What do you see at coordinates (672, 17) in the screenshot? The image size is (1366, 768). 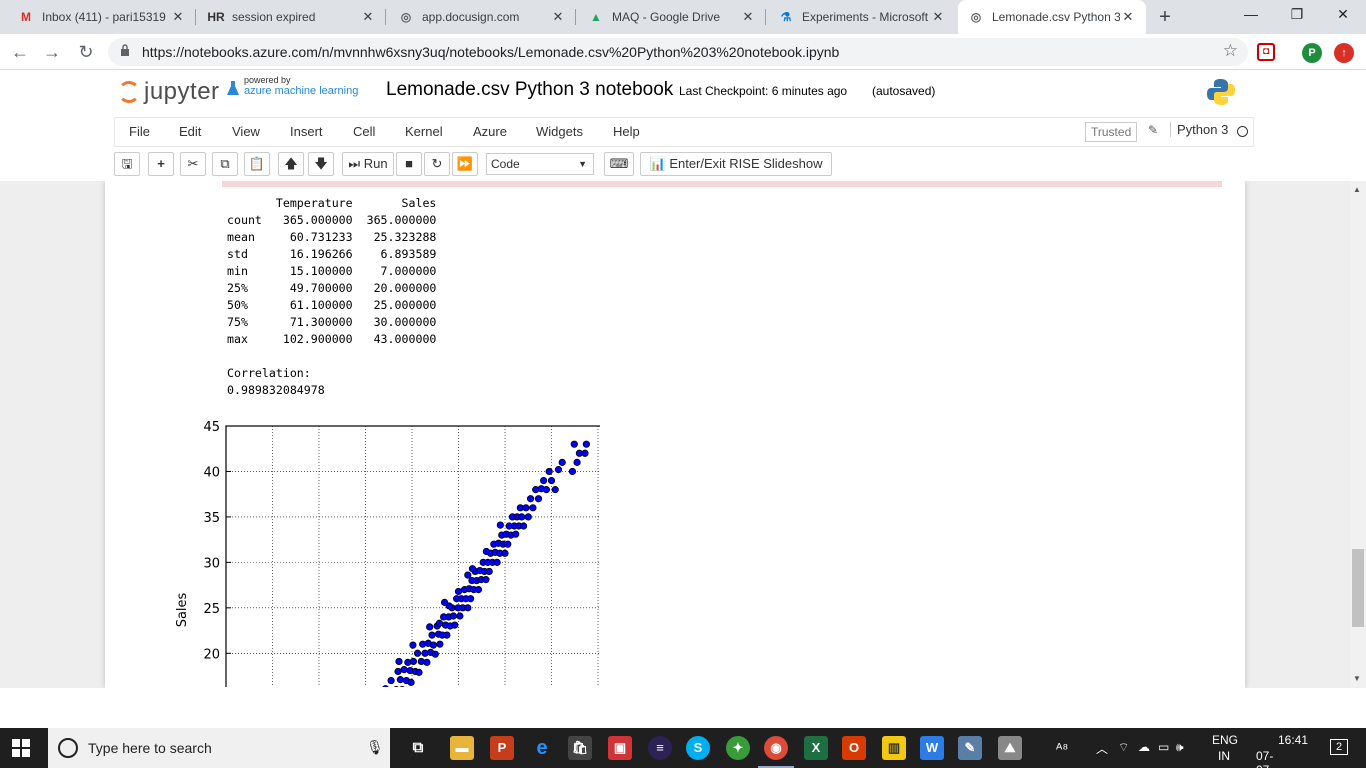 I see `browser-tab: ▲ MAQ - Google Drive ✕` at bounding box center [672, 17].